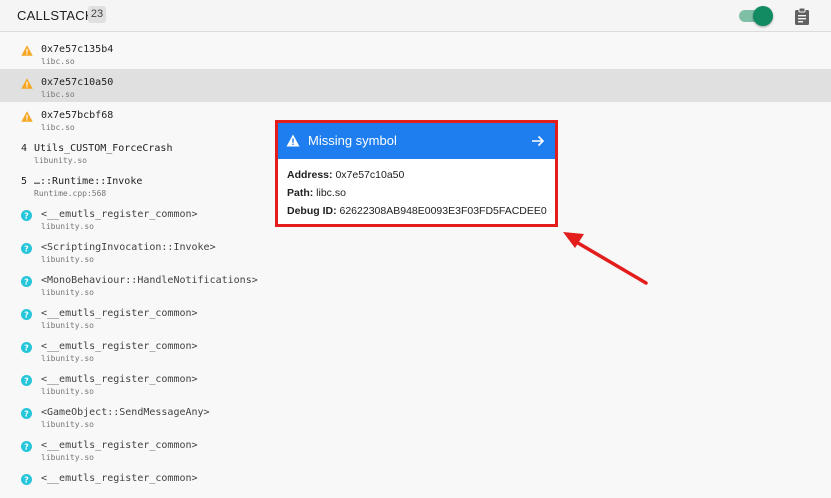  Describe the element at coordinates (149, 280) in the screenshot. I see `frame-function: <MonoBehaviour::HandleNotifications>` at that location.